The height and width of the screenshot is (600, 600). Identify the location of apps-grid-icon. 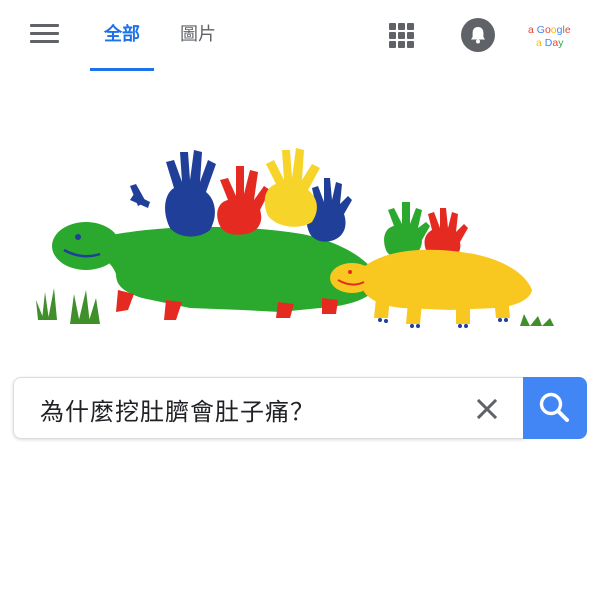
(401, 35).